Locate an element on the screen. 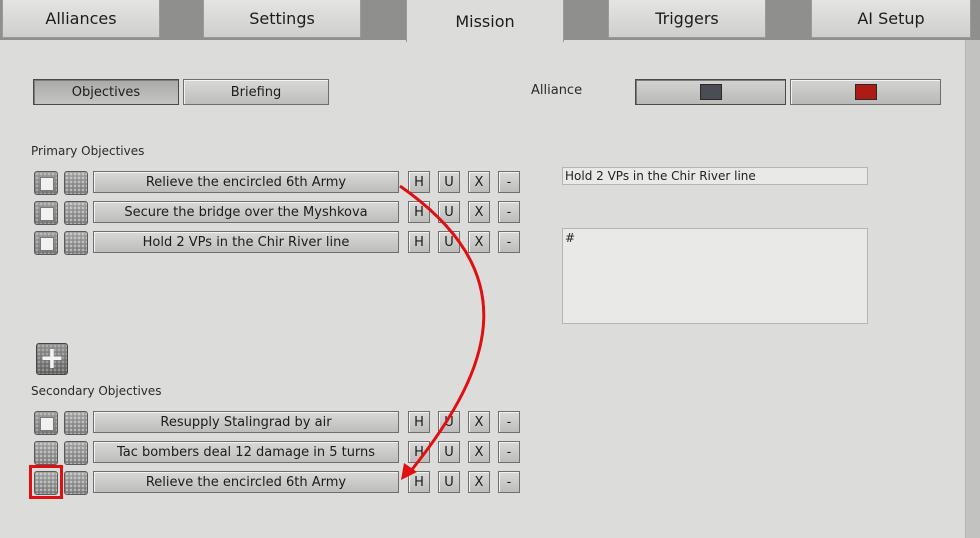 The width and height of the screenshot is (980, 538). objective-name-button: Hold 2 VPs in the Chir River line is located at coordinates (246, 242).